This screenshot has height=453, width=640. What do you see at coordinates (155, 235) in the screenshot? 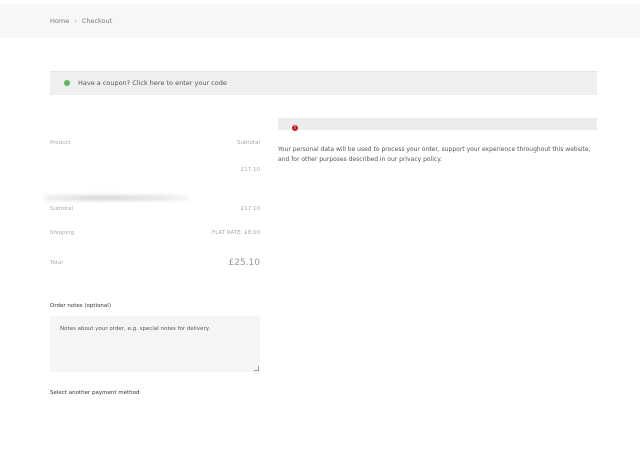
I see `shipping-row: Shipping FLAT RATE: £8.00` at bounding box center [155, 235].